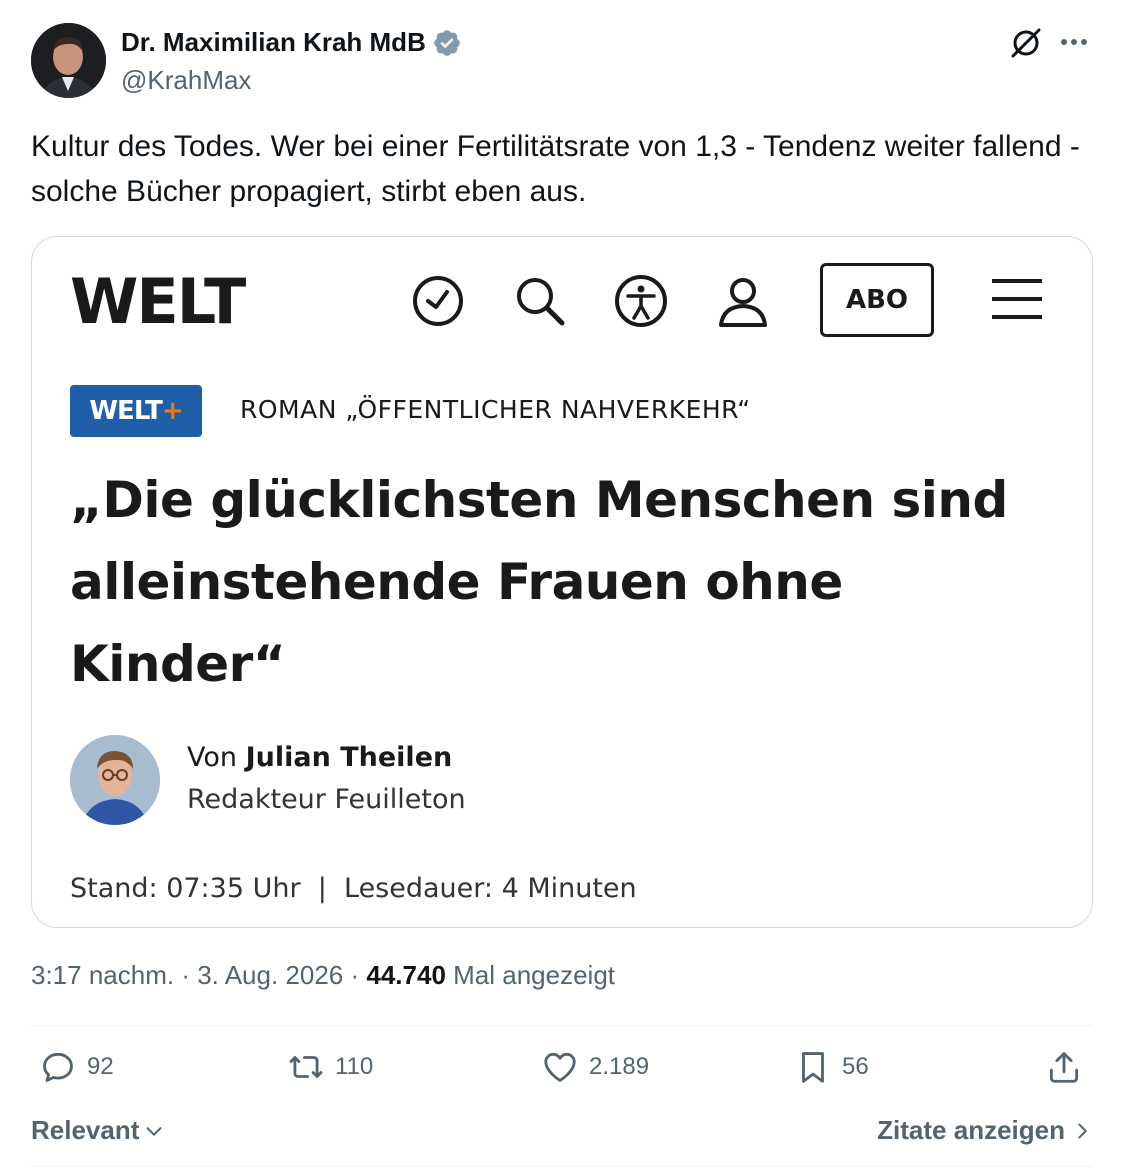 This screenshot has width=1123, height=1170. I want to click on reply-button: 92, so click(76, 1067).